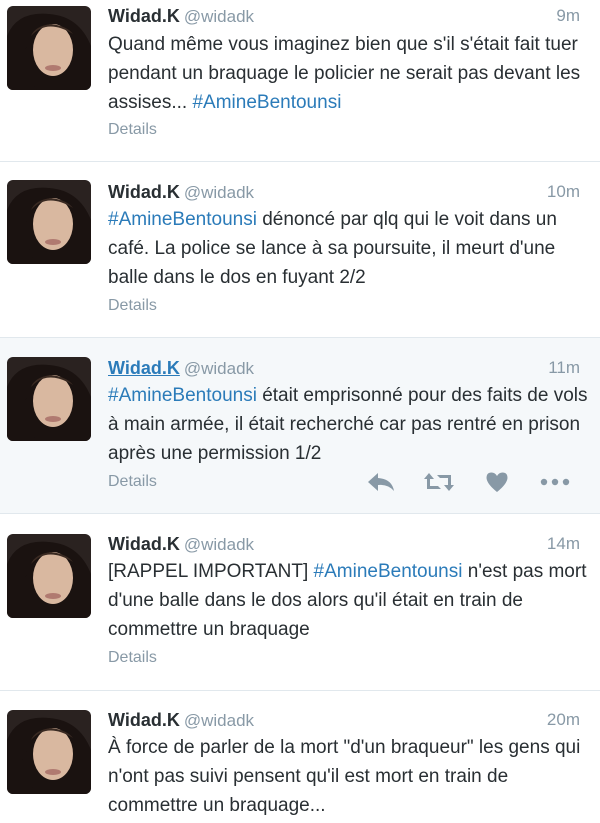 This screenshot has height=823, width=600. I want to click on tweet-timestamp: 20m, so click(563, 720).